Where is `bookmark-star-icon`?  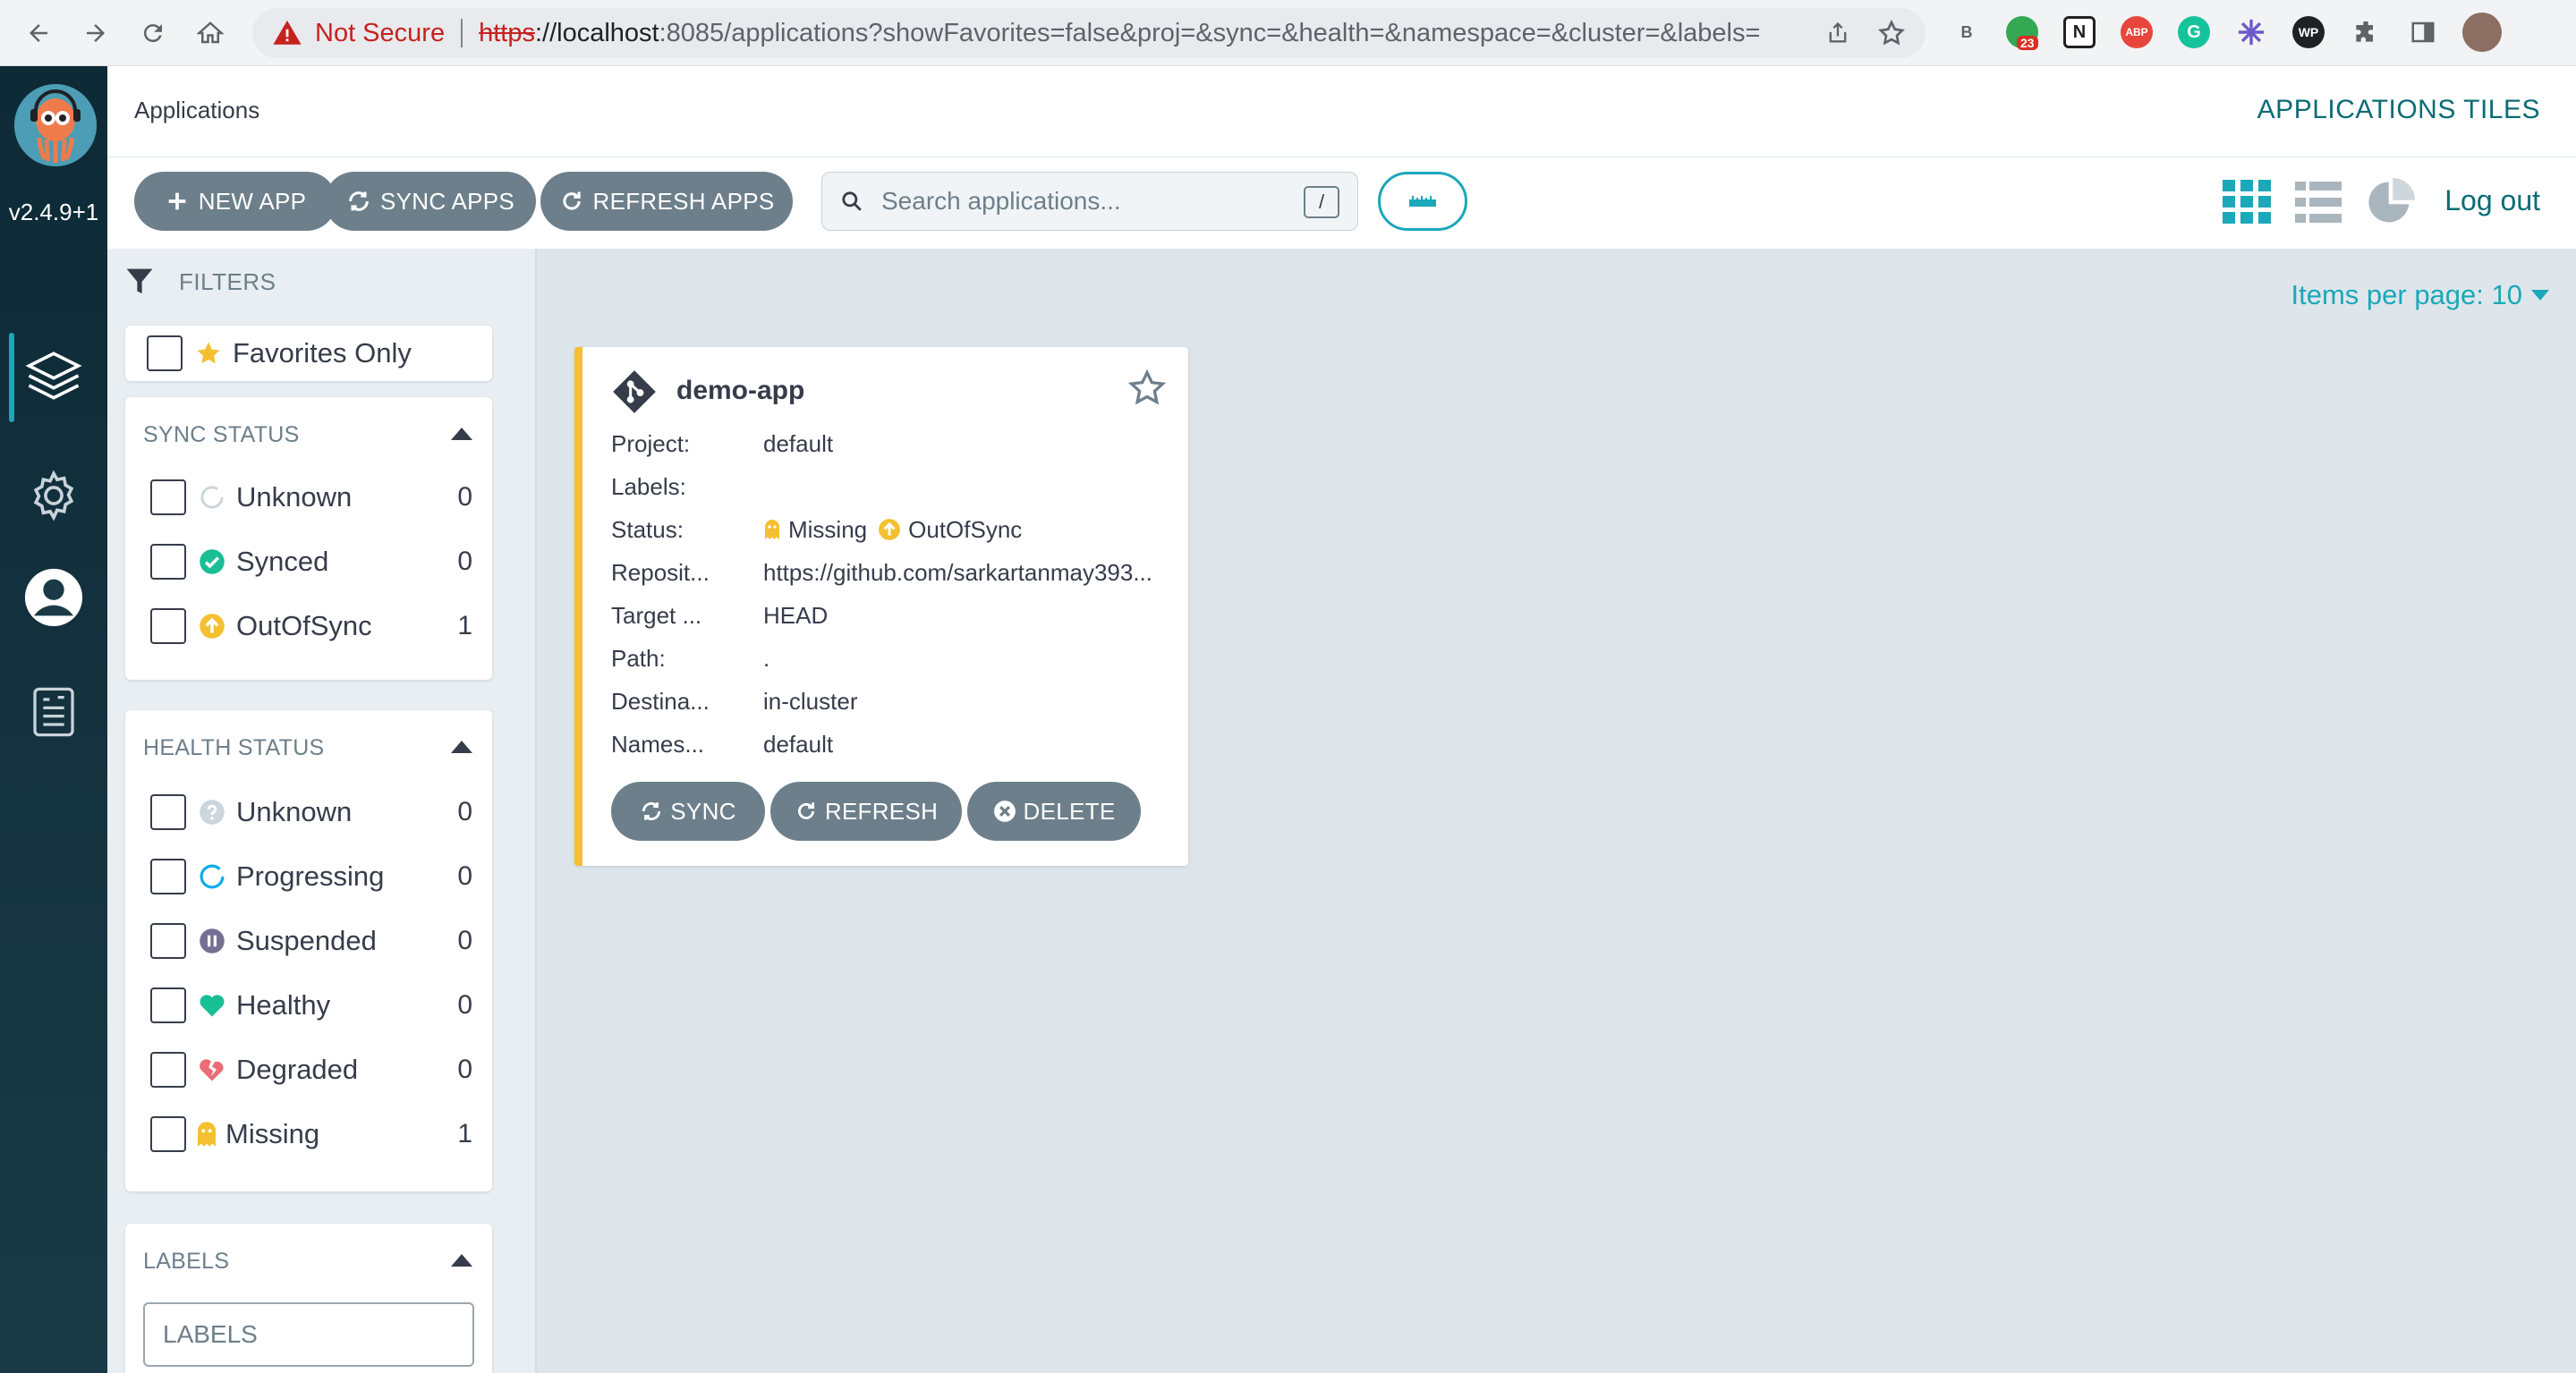
bookmark-star-icon is located at coordinates (1892, 33).